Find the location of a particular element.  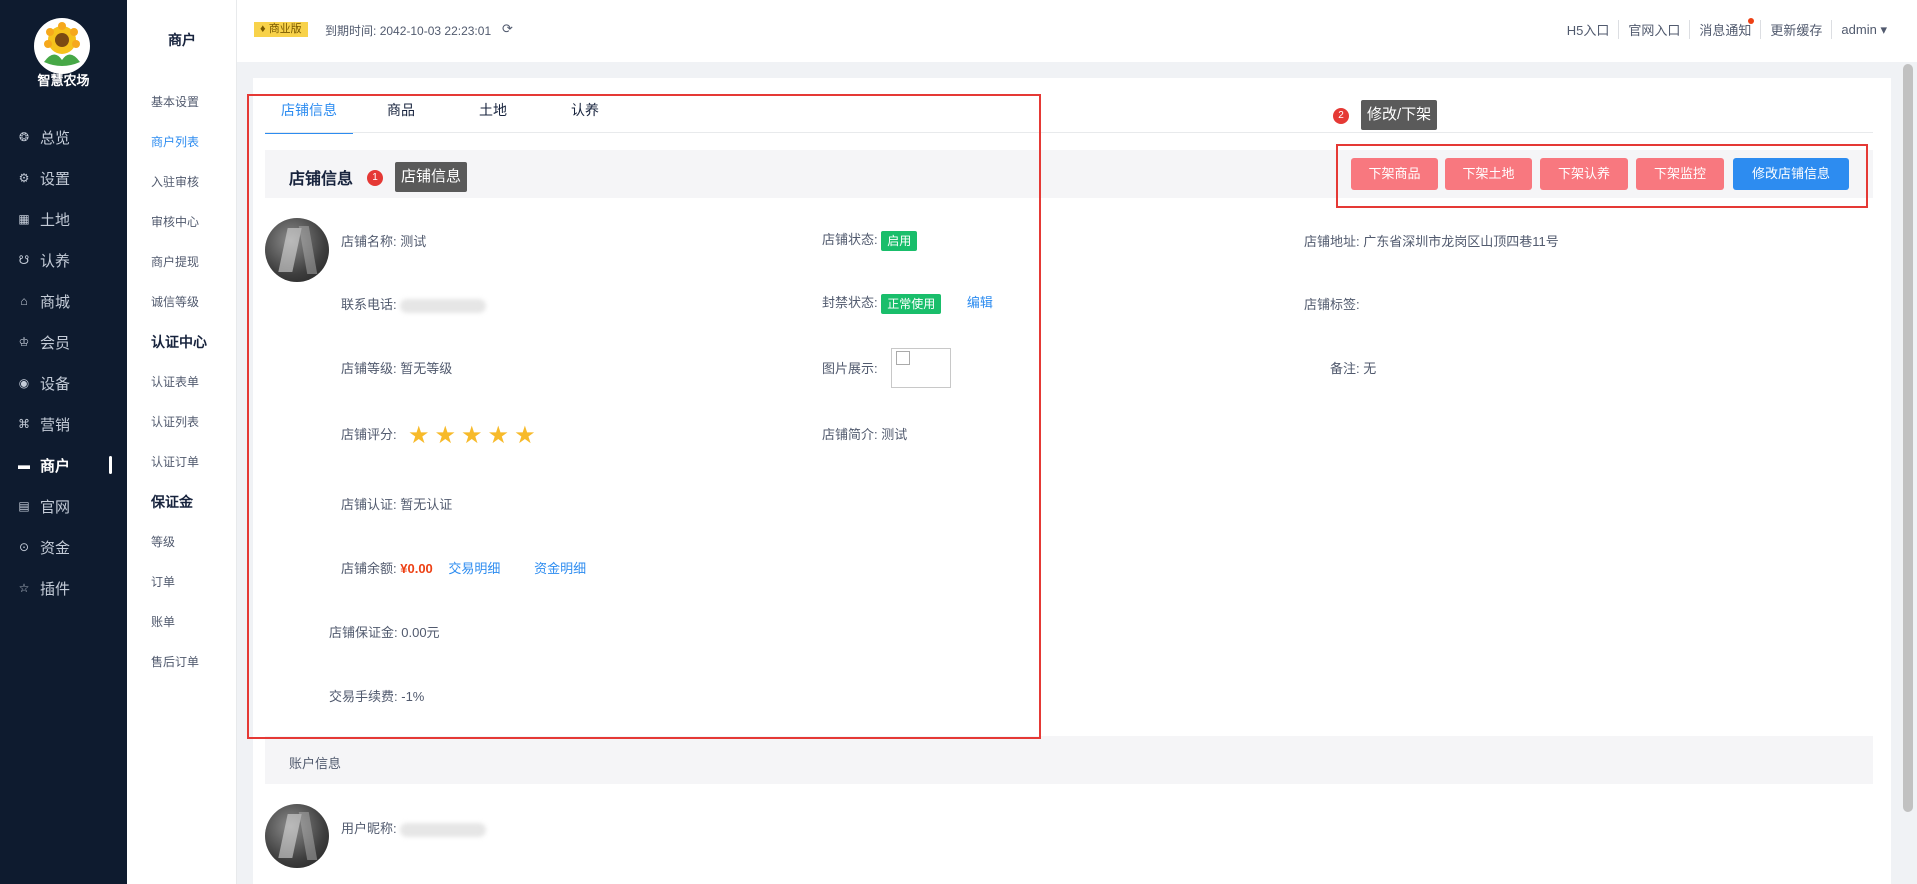

website-icon: ▤ is located at coordinates (24, 506).